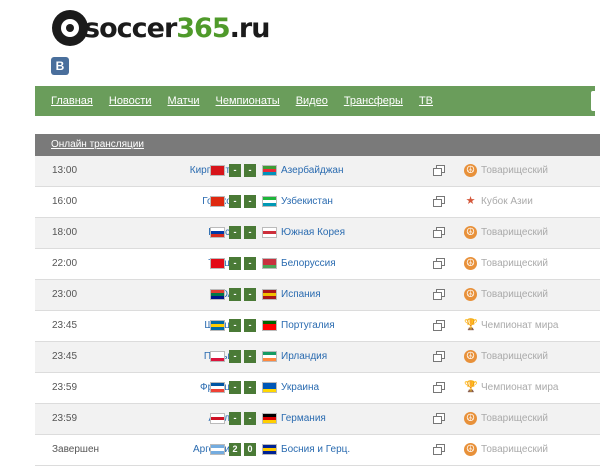 This screenshot has width=600, height=476. I want to click on away-team-link: Босния и Герц., so click(315, 449).